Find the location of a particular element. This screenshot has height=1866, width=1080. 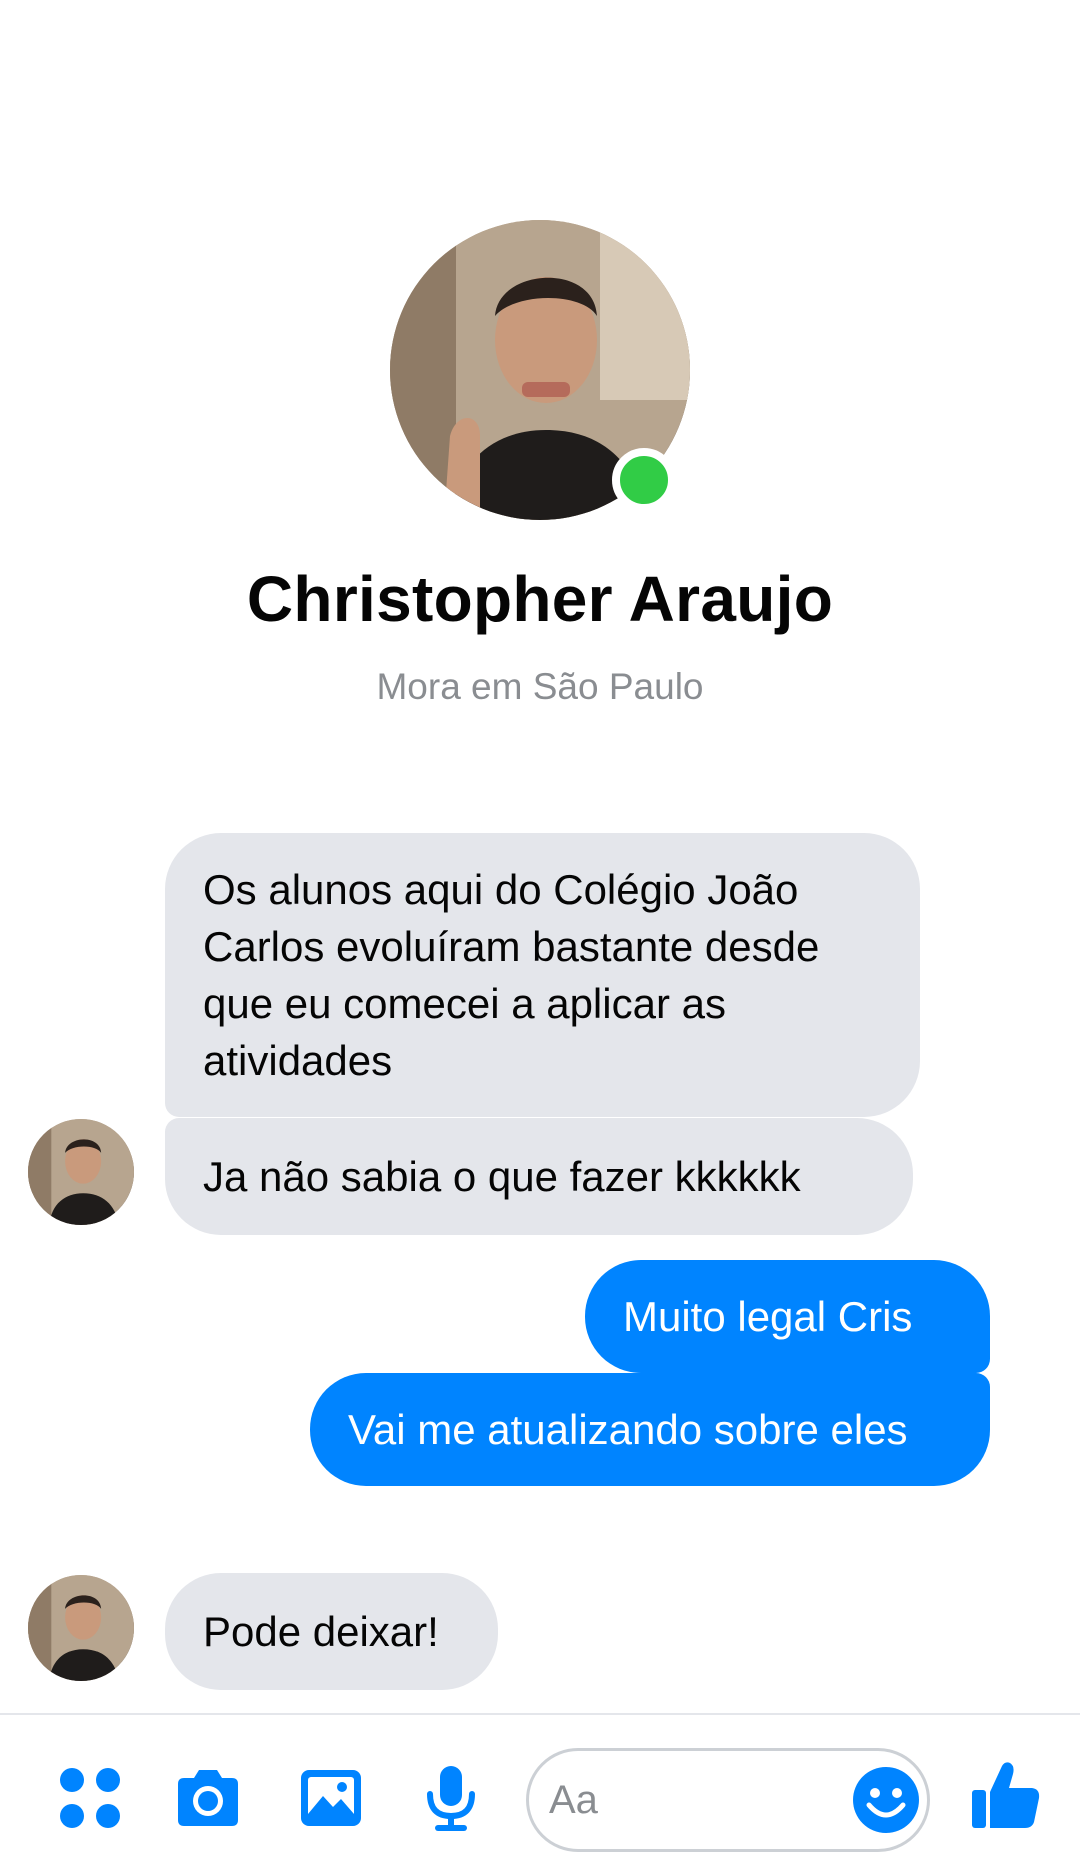

message-input-container is located at coordinates (728, 1800).